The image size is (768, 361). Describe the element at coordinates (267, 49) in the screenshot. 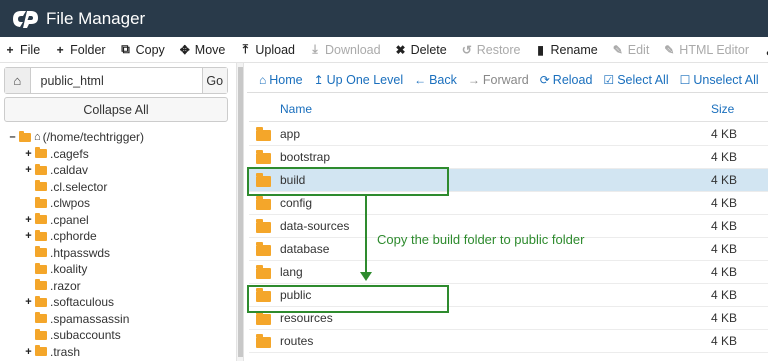

I see `toolbar-button-upload: ⤒ Upload` at that location.